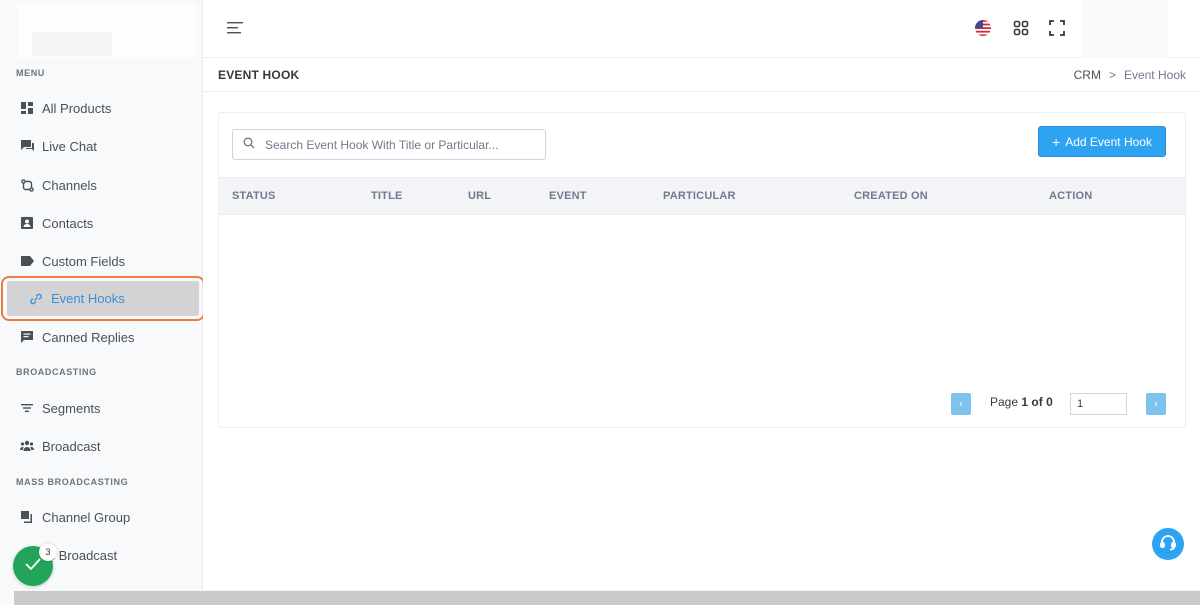 The image size is (1200, 605). I want to click on copy-icon, so click(27, 517).